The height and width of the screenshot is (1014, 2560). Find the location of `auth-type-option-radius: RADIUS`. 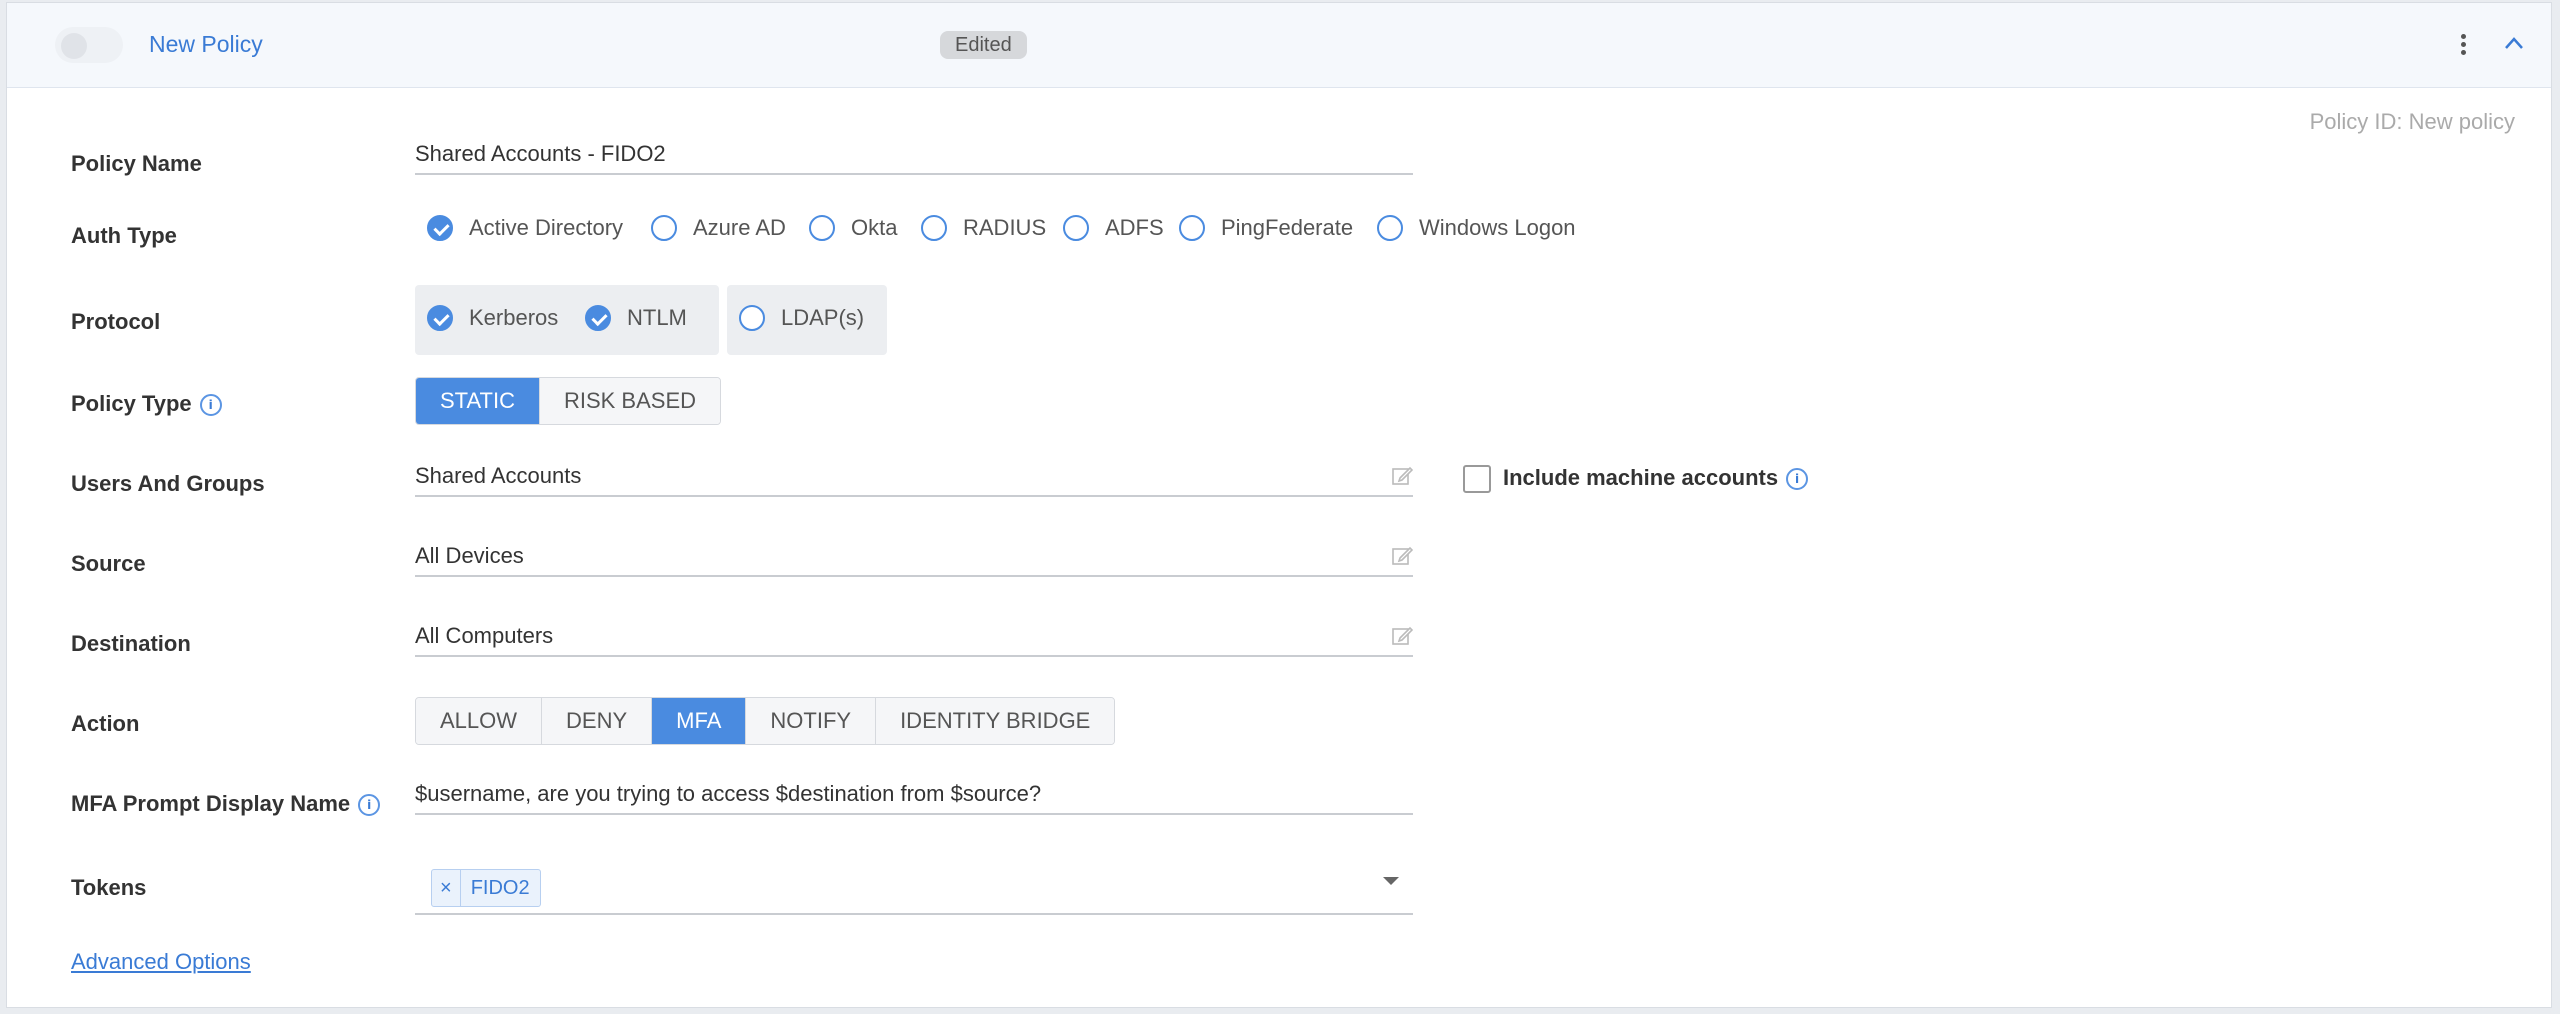

auth-type-option-radius: RADIUS is located at coordinates (983, 228).